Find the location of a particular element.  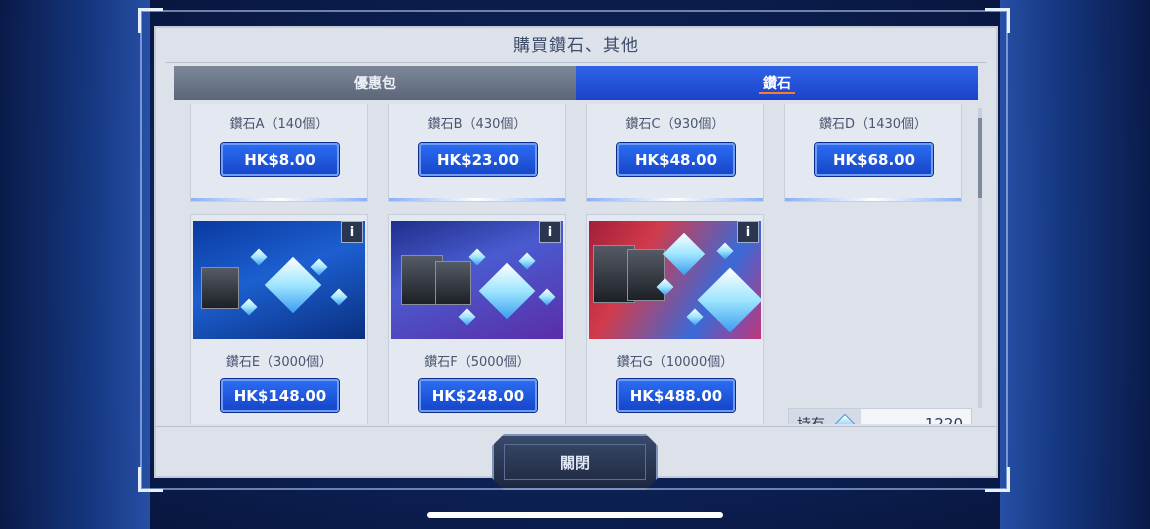

buy-button: HK$48.00 is located at coordinates (676, 159).